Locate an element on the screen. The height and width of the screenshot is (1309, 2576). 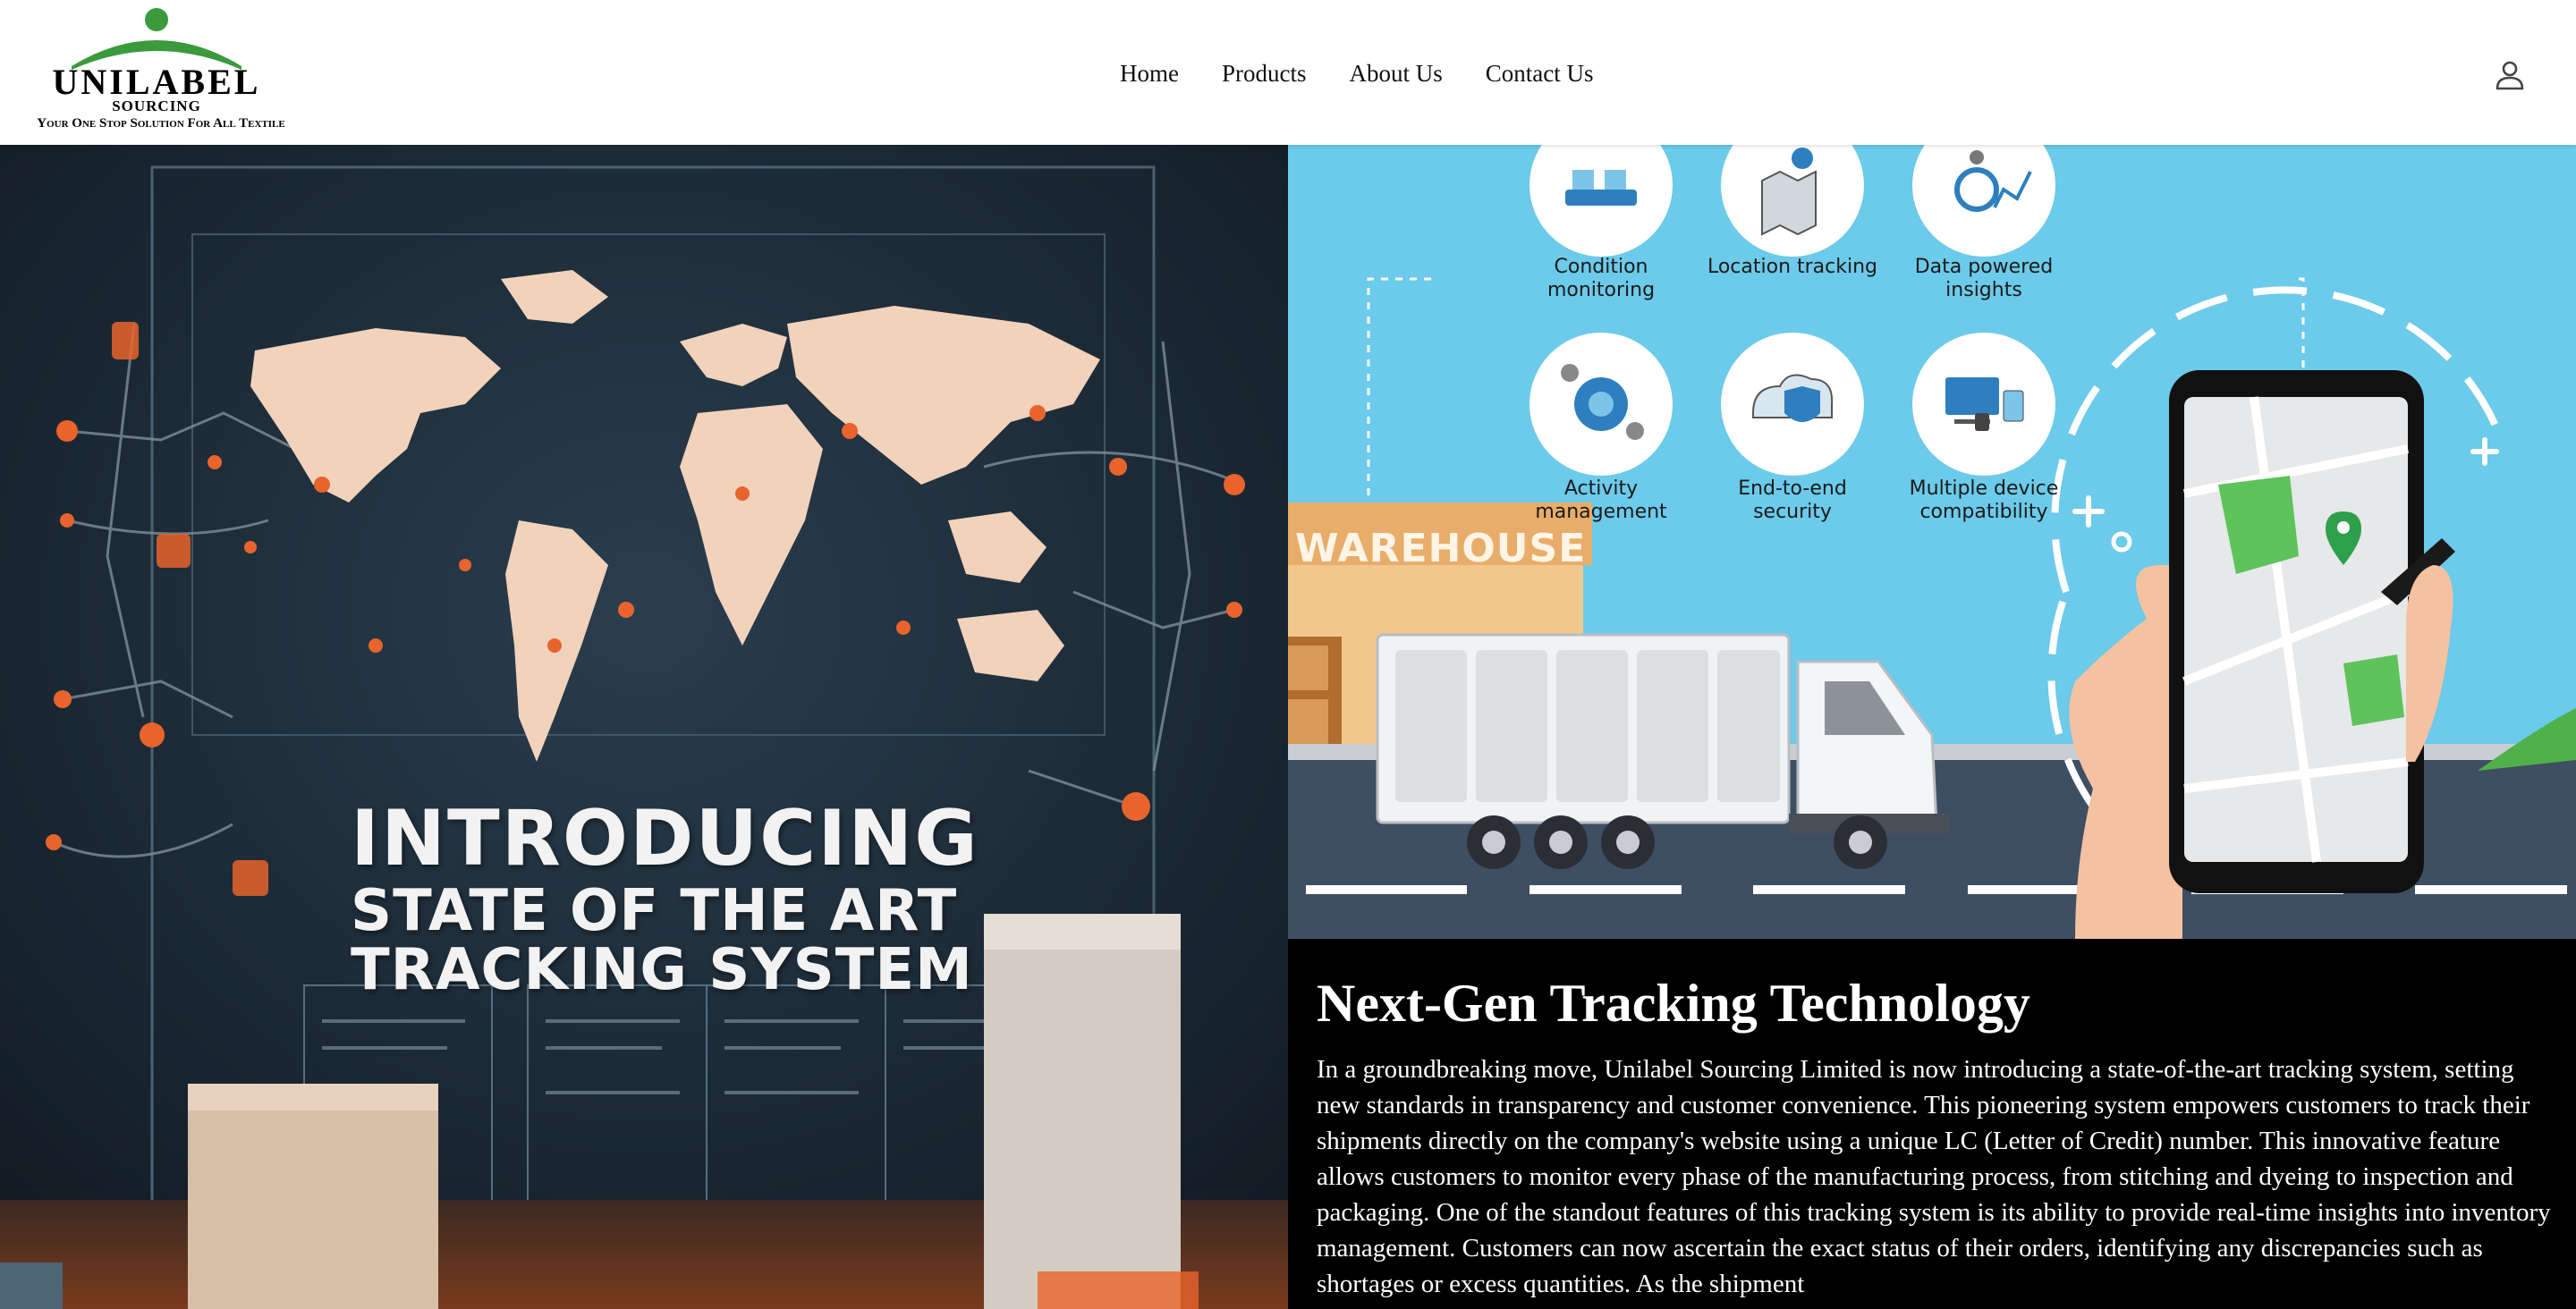
feature-end-to-end-security: End-to-end security is located at coordinates (1792, 500).